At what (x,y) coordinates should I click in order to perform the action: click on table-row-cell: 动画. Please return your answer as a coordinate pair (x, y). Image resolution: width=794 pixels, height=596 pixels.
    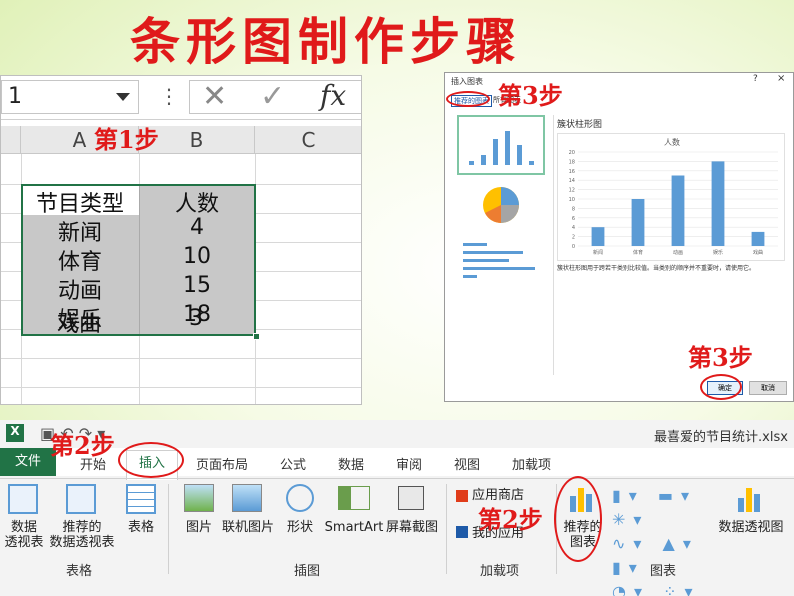
    Looking at the image, I should click on (80, 289).